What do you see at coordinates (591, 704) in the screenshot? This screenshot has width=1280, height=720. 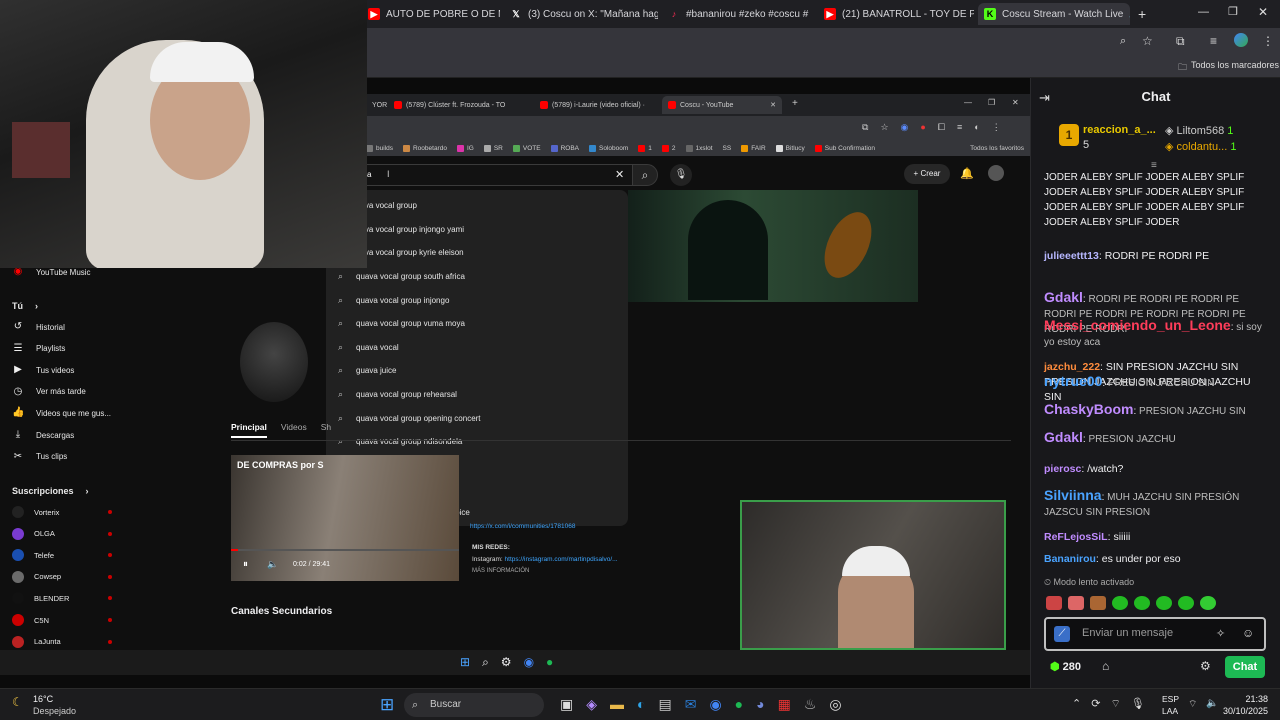 I see `copilot-icon: ◈` at bounding box center [591, 704].